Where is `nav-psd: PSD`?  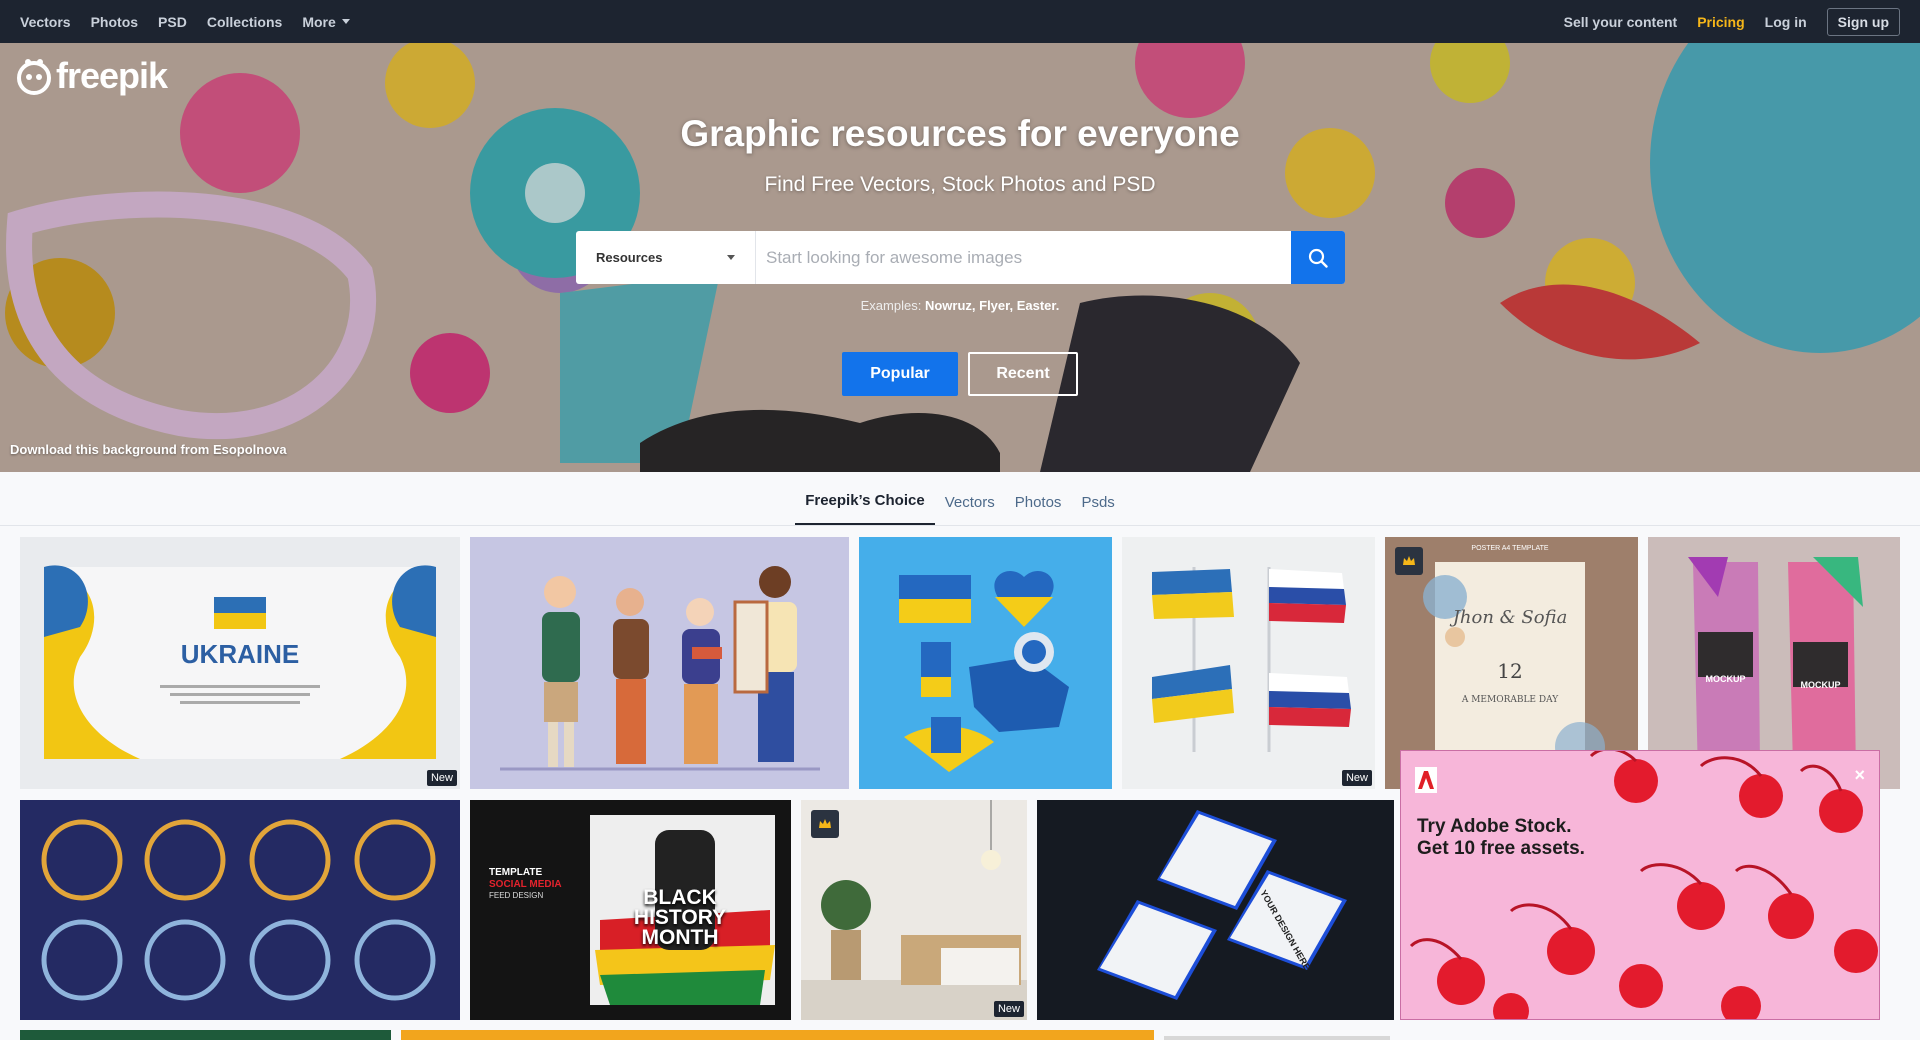 nav-psd: PSD is located at coordinates (172, 22).